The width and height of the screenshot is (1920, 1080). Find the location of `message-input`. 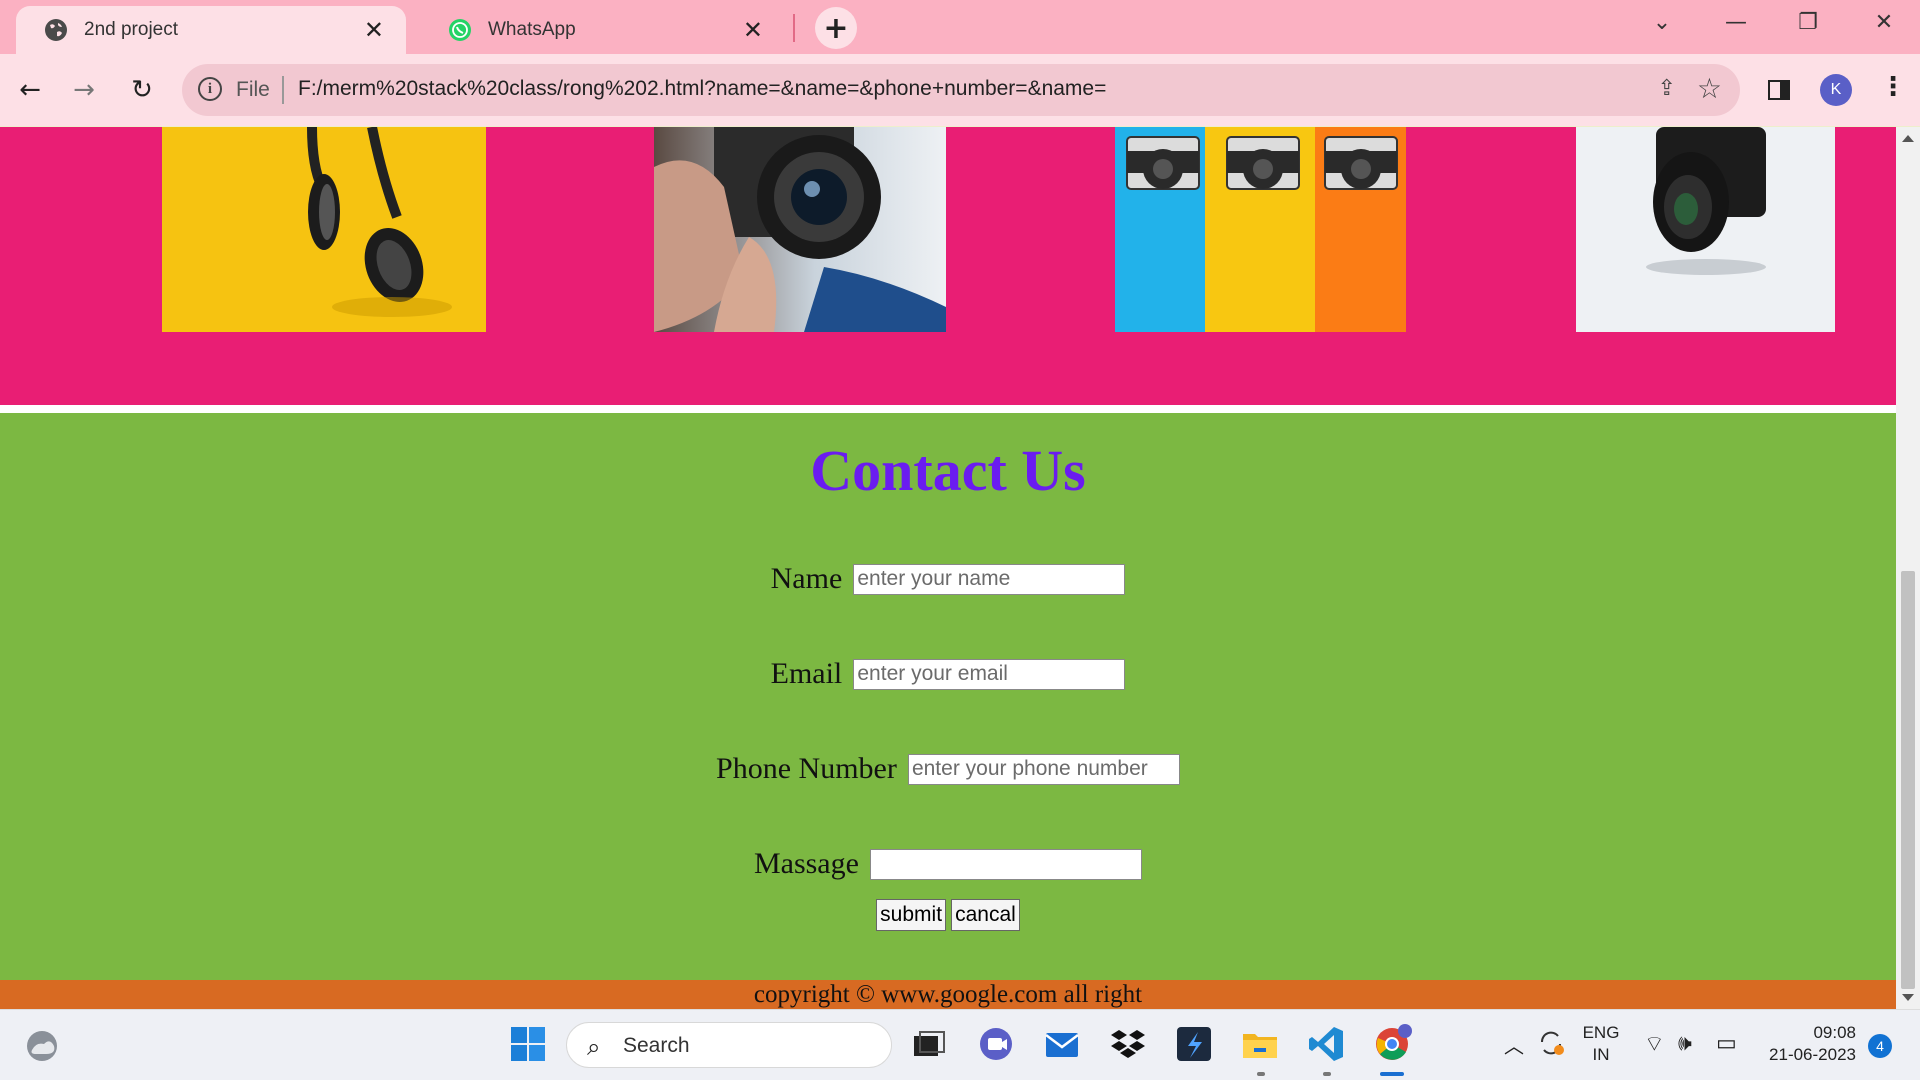

message-input is located at coordinates (1006, 864).